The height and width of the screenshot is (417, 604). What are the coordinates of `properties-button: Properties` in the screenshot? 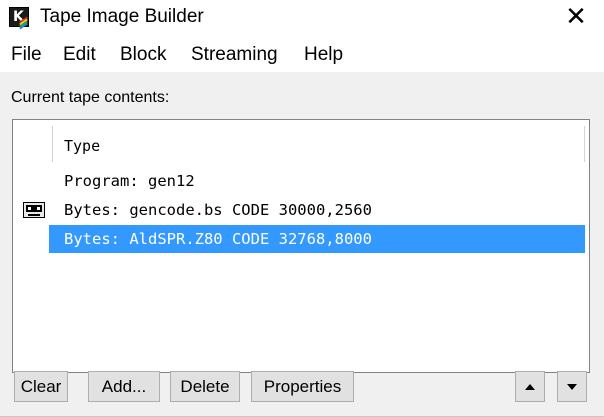 It's located at (302, 386).